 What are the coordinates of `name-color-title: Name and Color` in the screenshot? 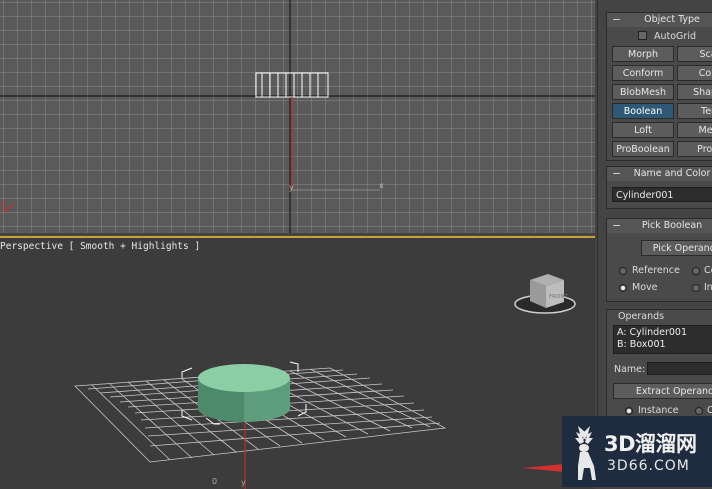 It's located at (672, 173).